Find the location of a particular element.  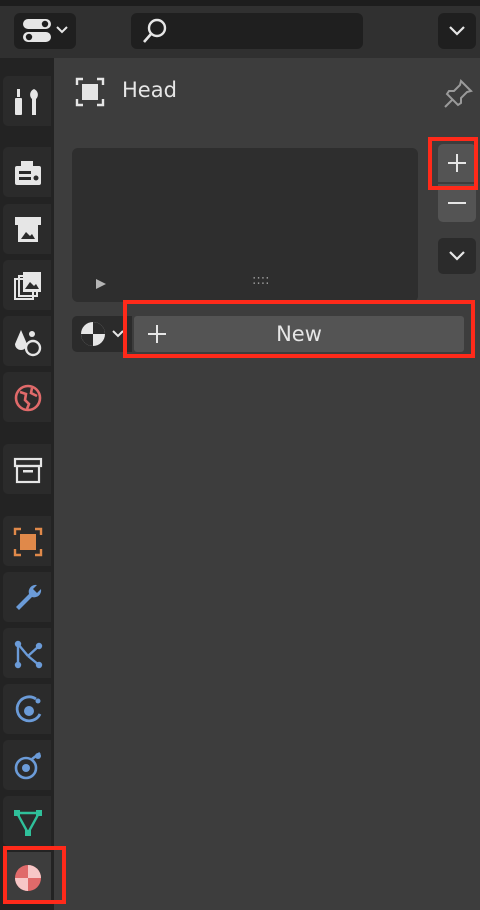

object-data-icon is located at coordinates (90, 92).